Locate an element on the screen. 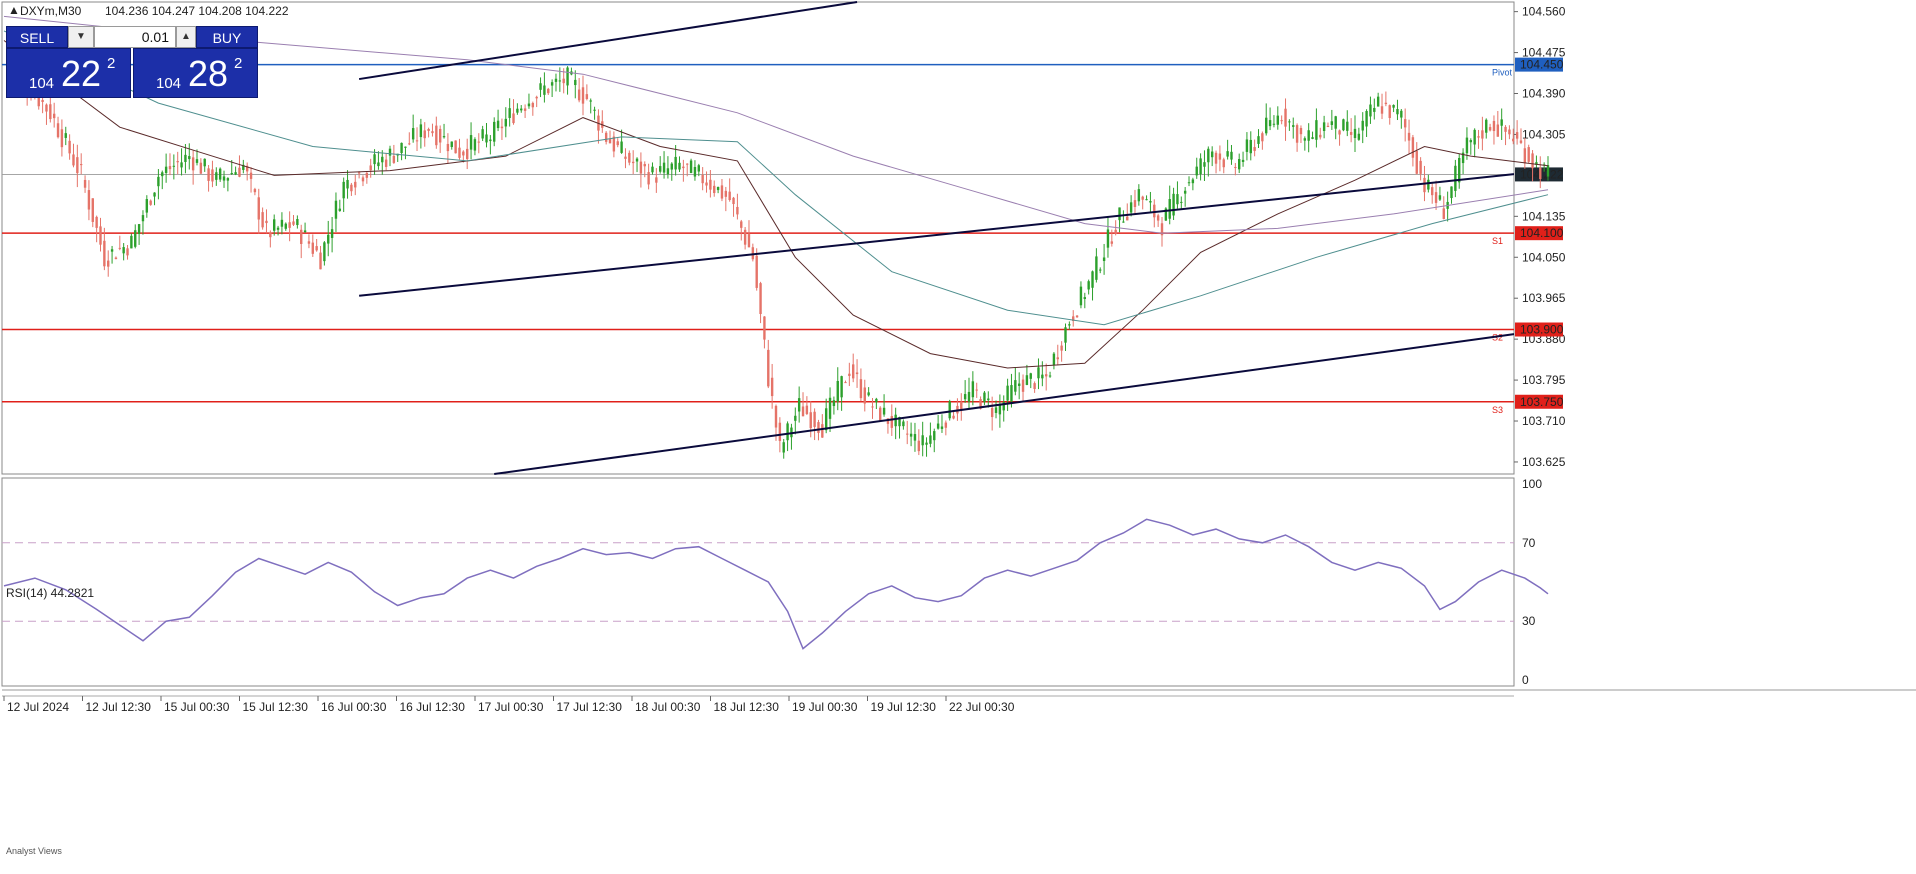 This screenshot has height=874, width=1916. lot-size-input: 0.01 is located at coordinates (135, 37).